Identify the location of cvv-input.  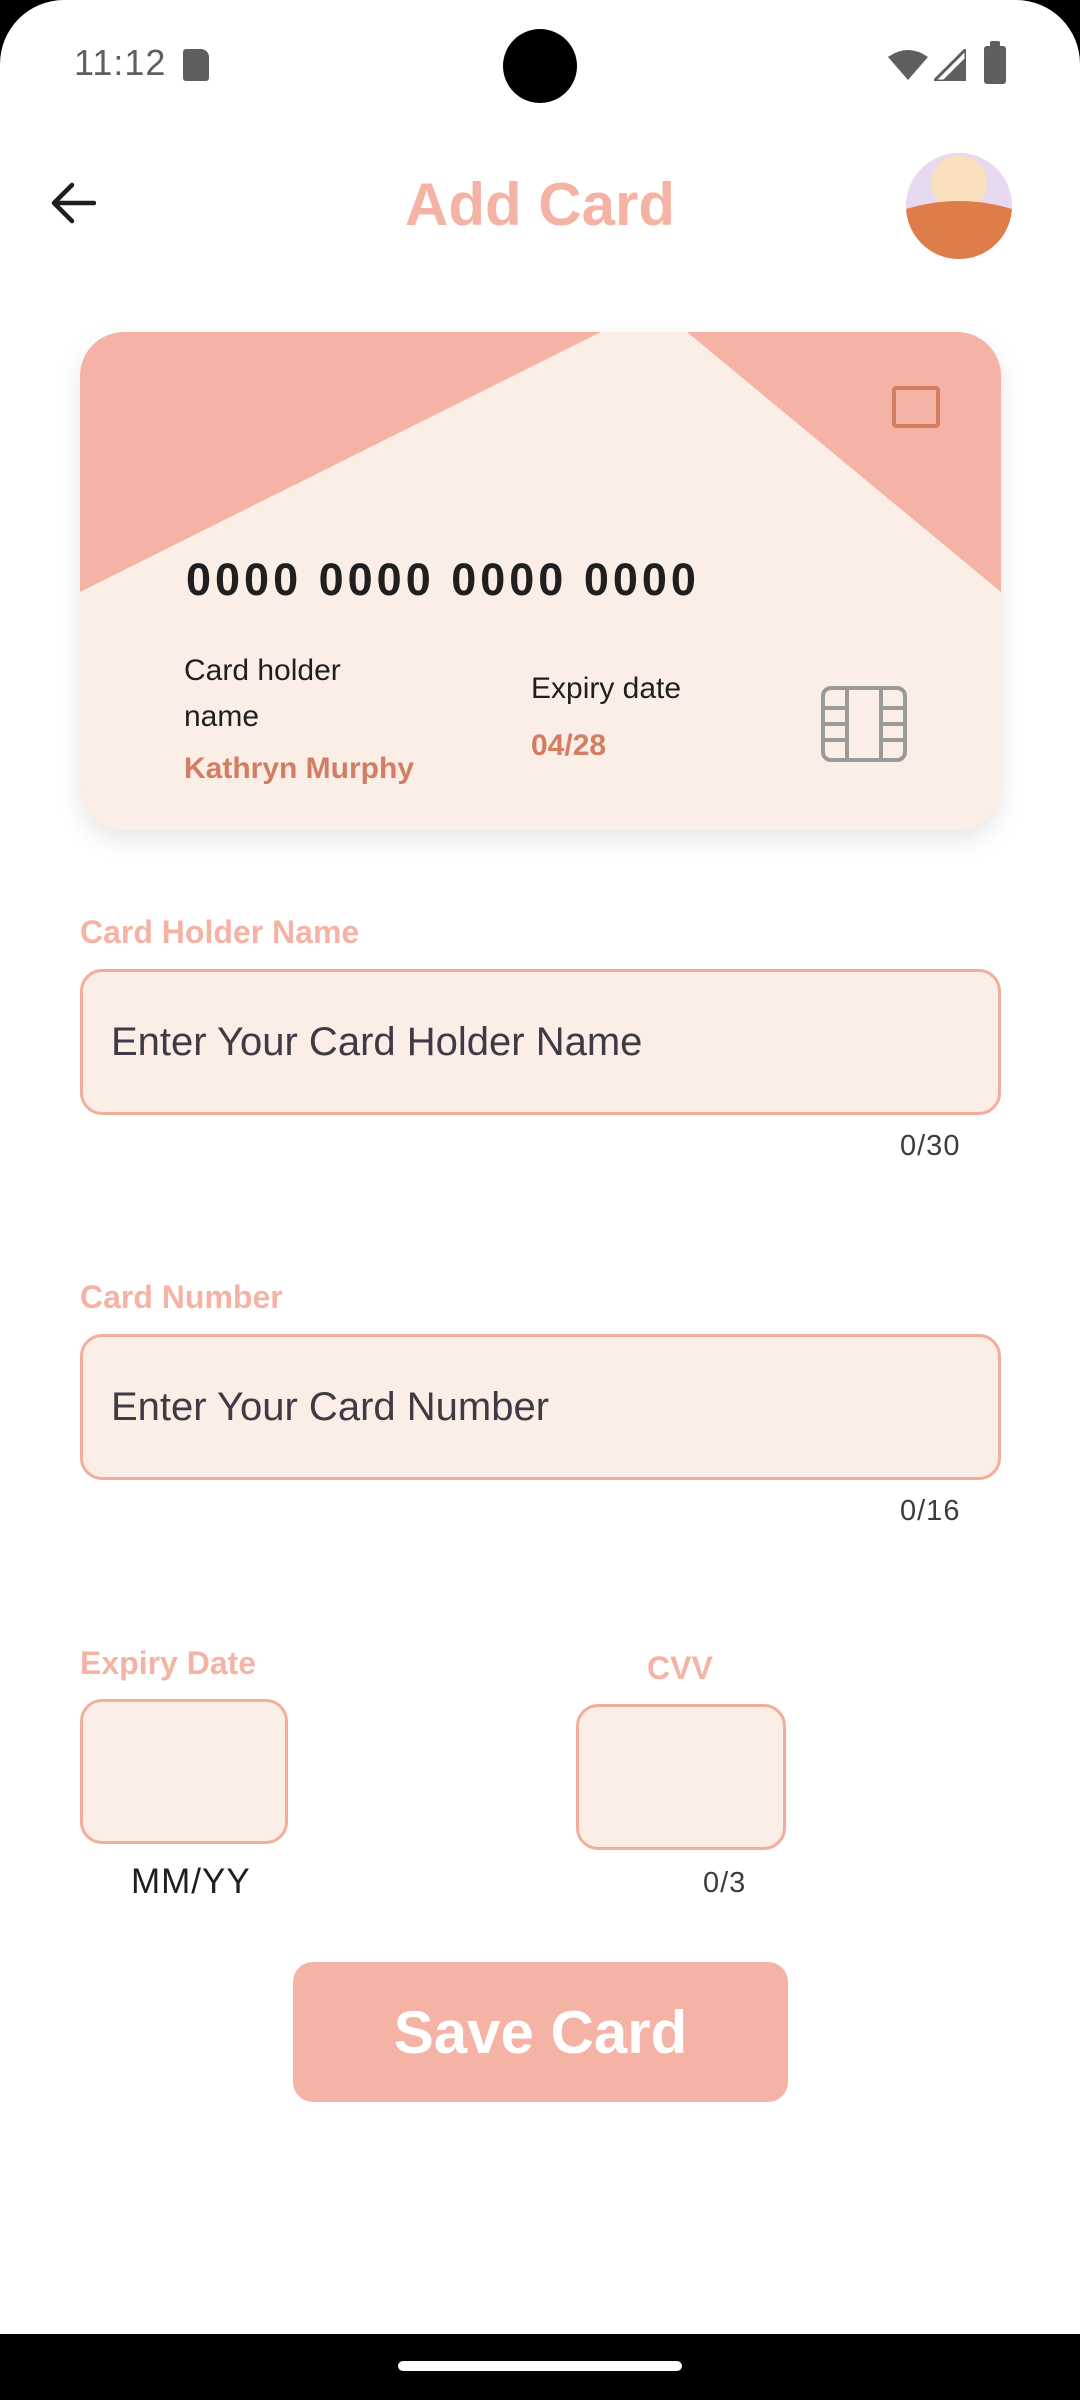
(681, 1777).